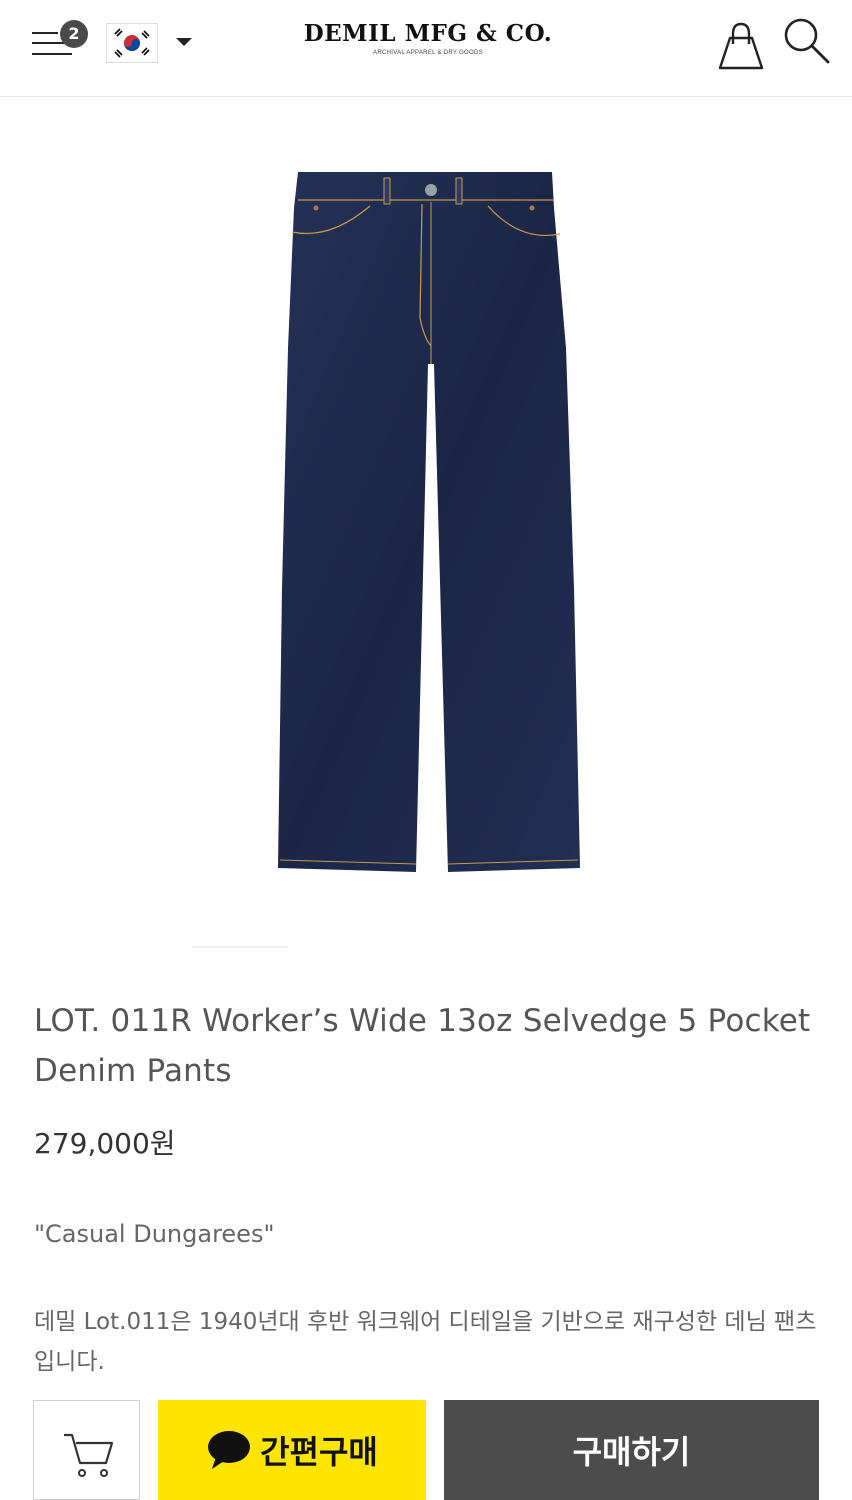 Image resolution: width=852 pixels, height=1500 pixels. I want to click on search-button, so click(807, 41).